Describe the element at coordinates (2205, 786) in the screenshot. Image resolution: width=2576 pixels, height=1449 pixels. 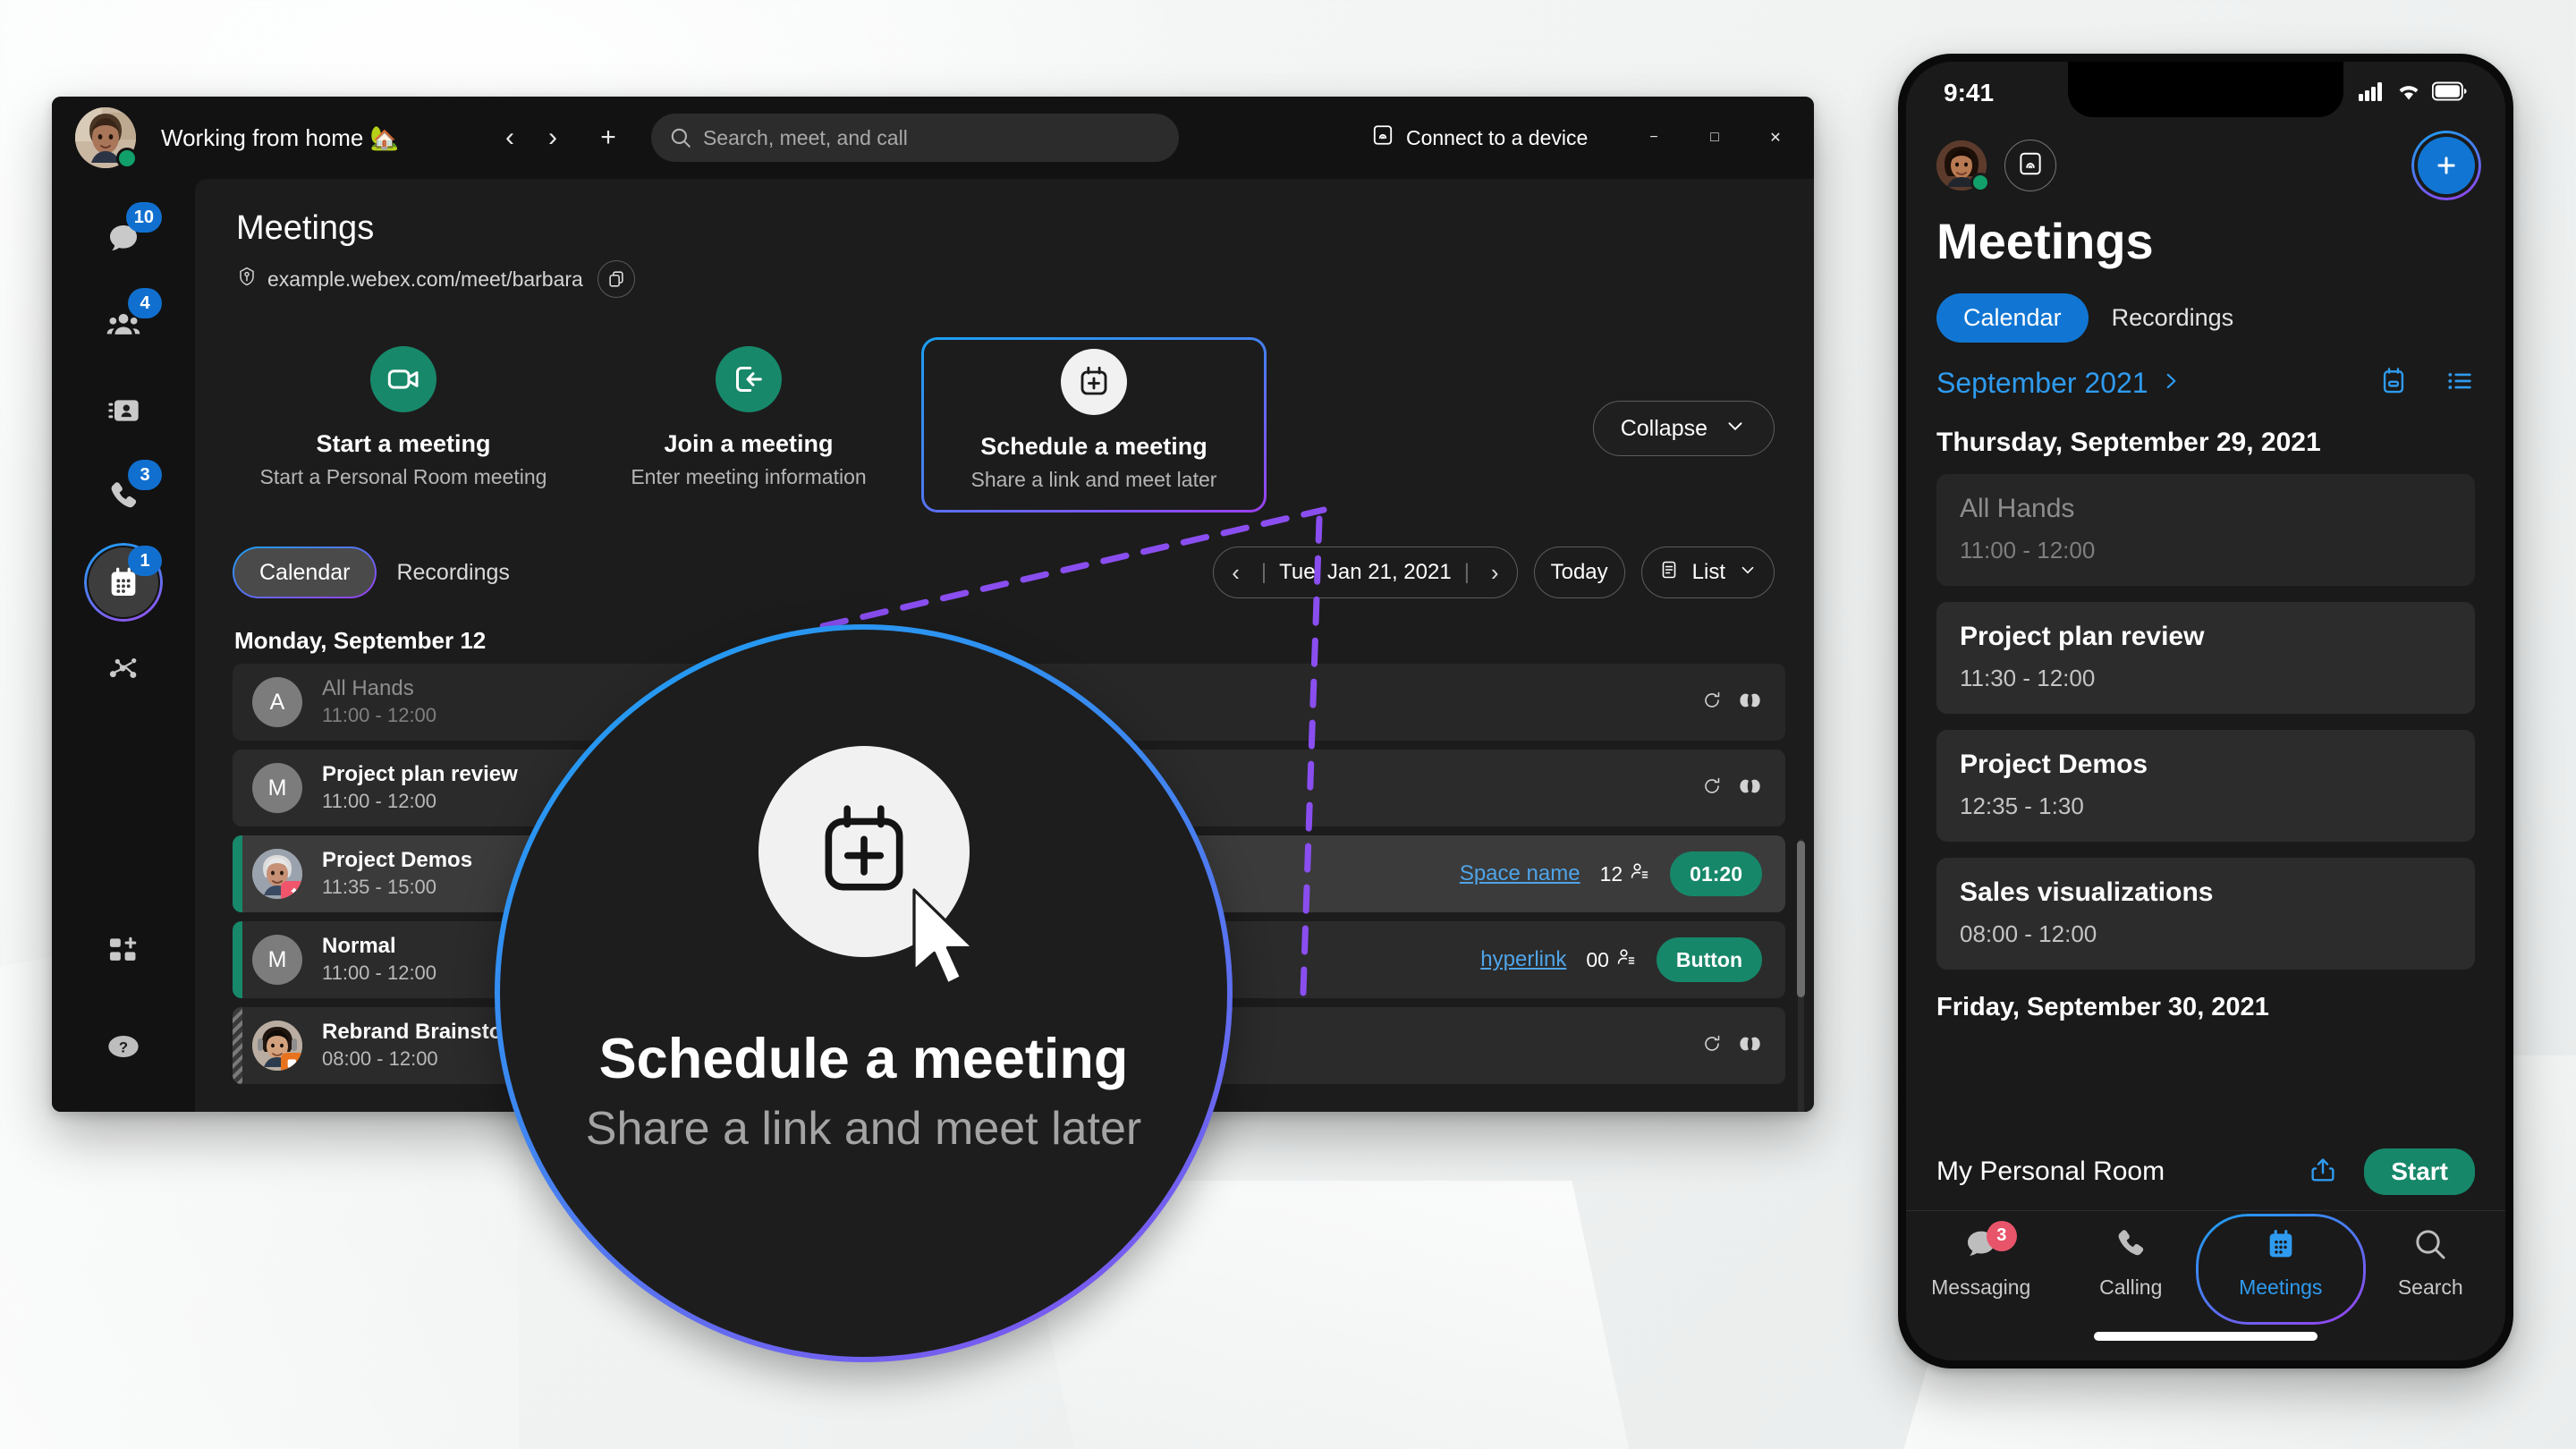
I see `list-item: Project Demos 12:35 - 1:30` at that location.